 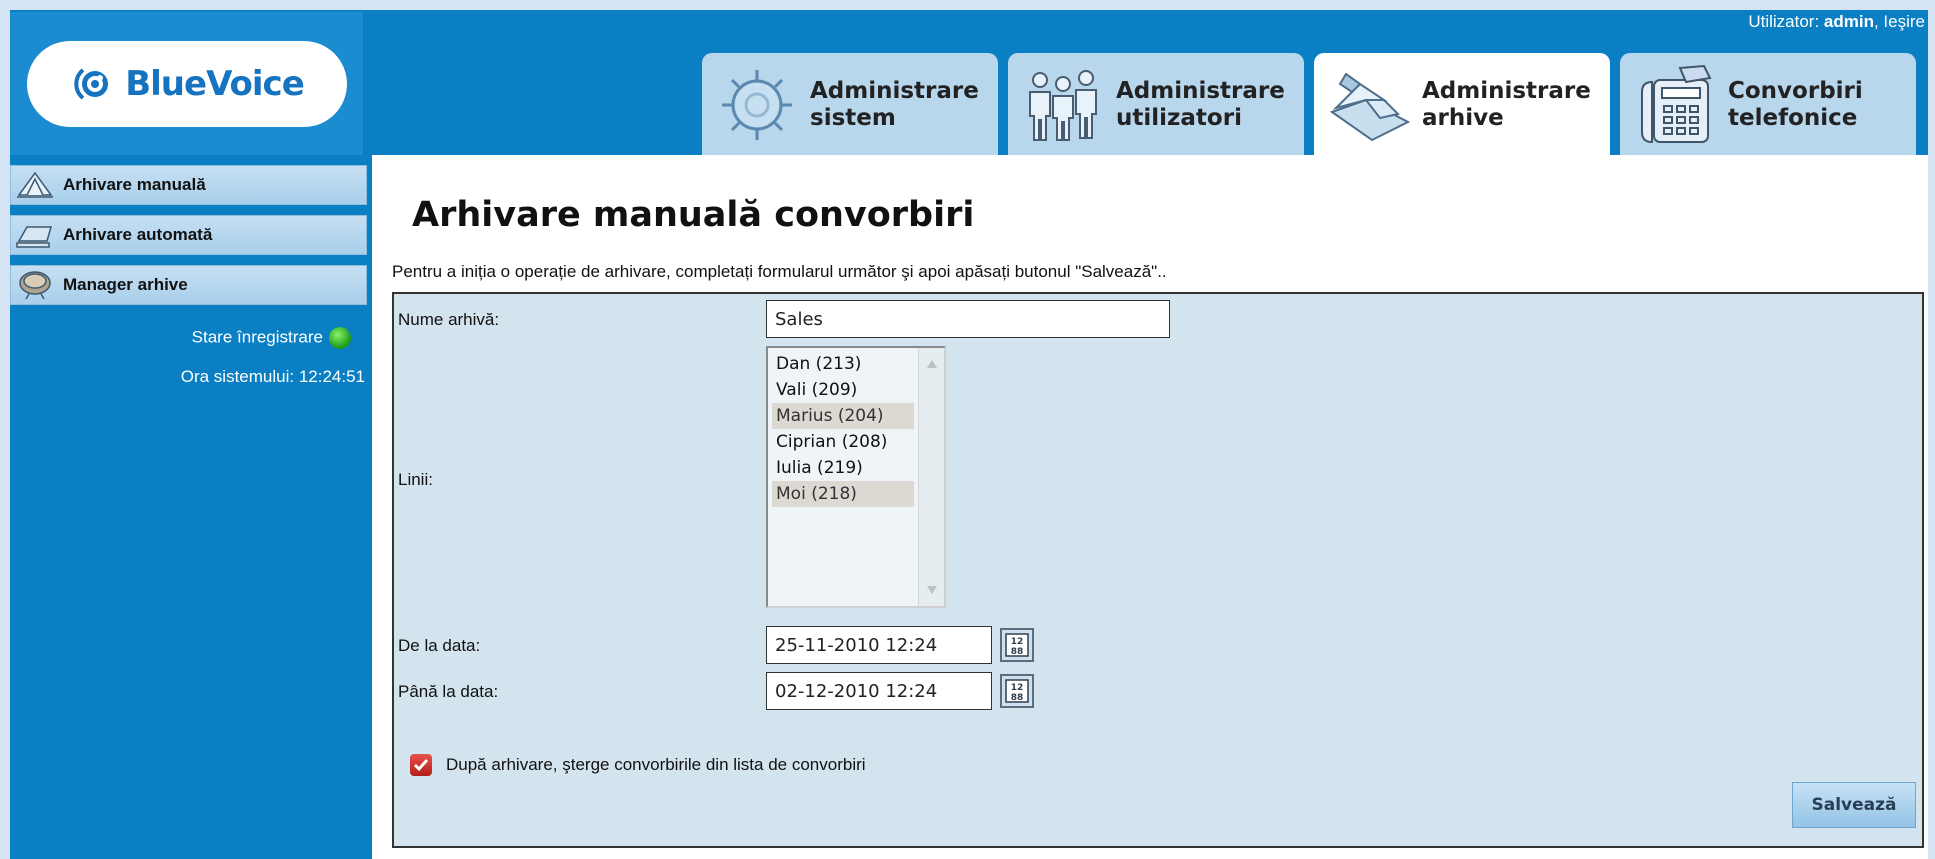 I want to click on auto-archive-icon, so click(x=34, y=237).